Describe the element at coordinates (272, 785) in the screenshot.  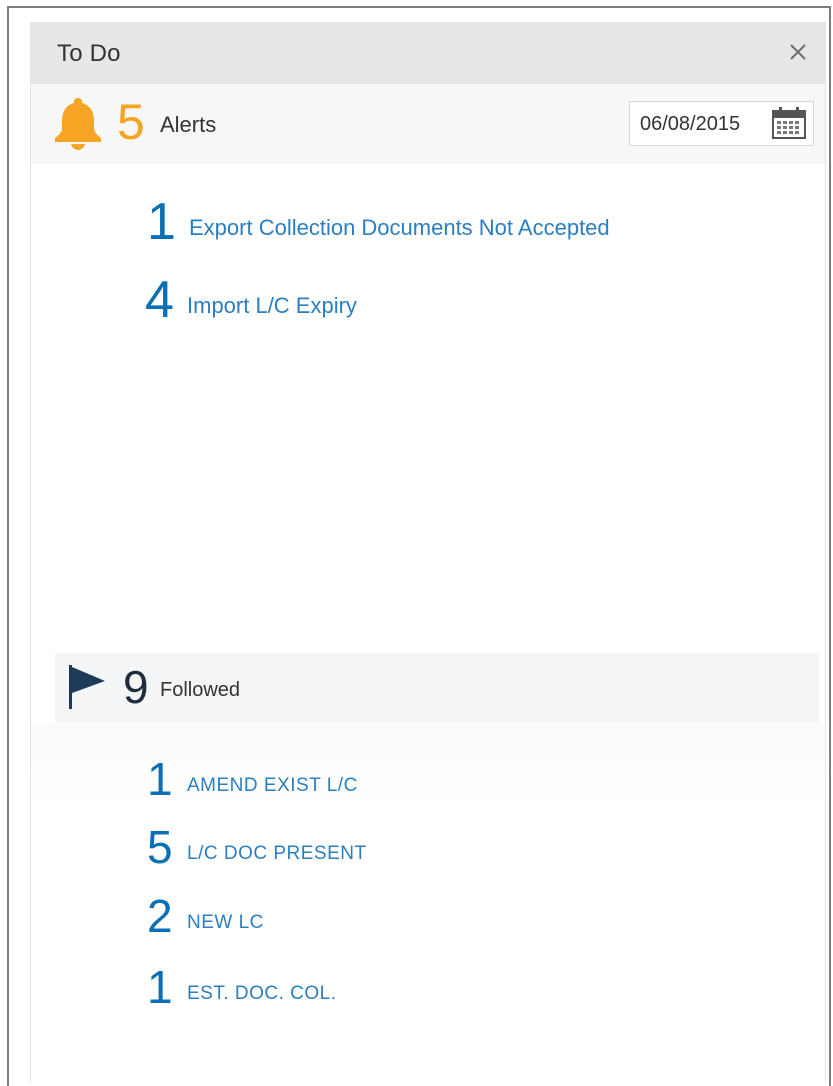
I see `followed-item-label: AMEND EXIST L/C` at that location.